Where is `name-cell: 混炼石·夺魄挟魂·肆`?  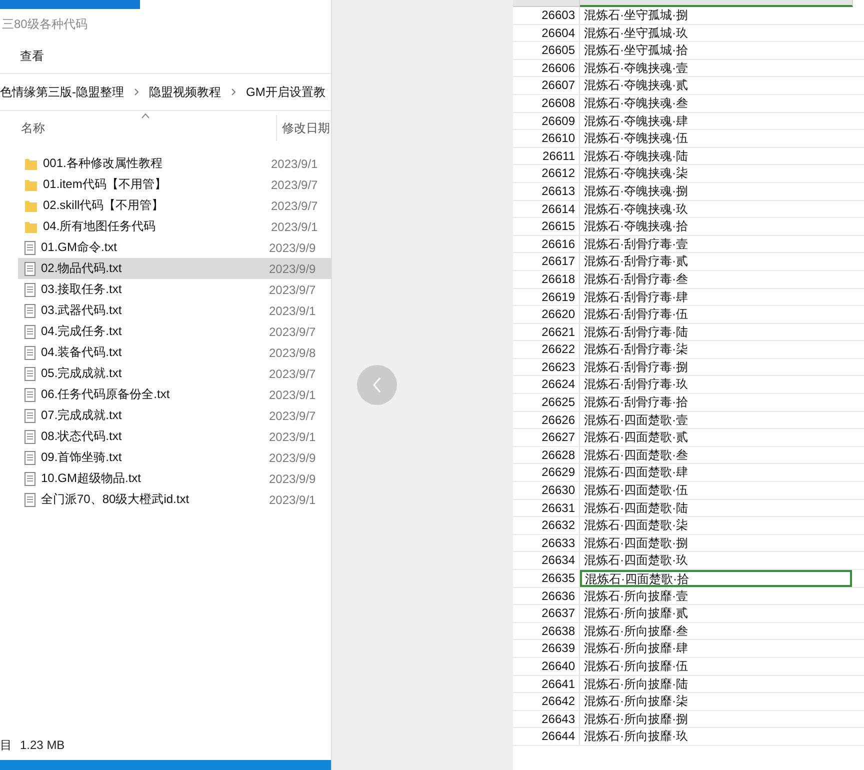
name-cell: 混炼石·夺魄挟魂·肆 is located at coordinates (716, 121).